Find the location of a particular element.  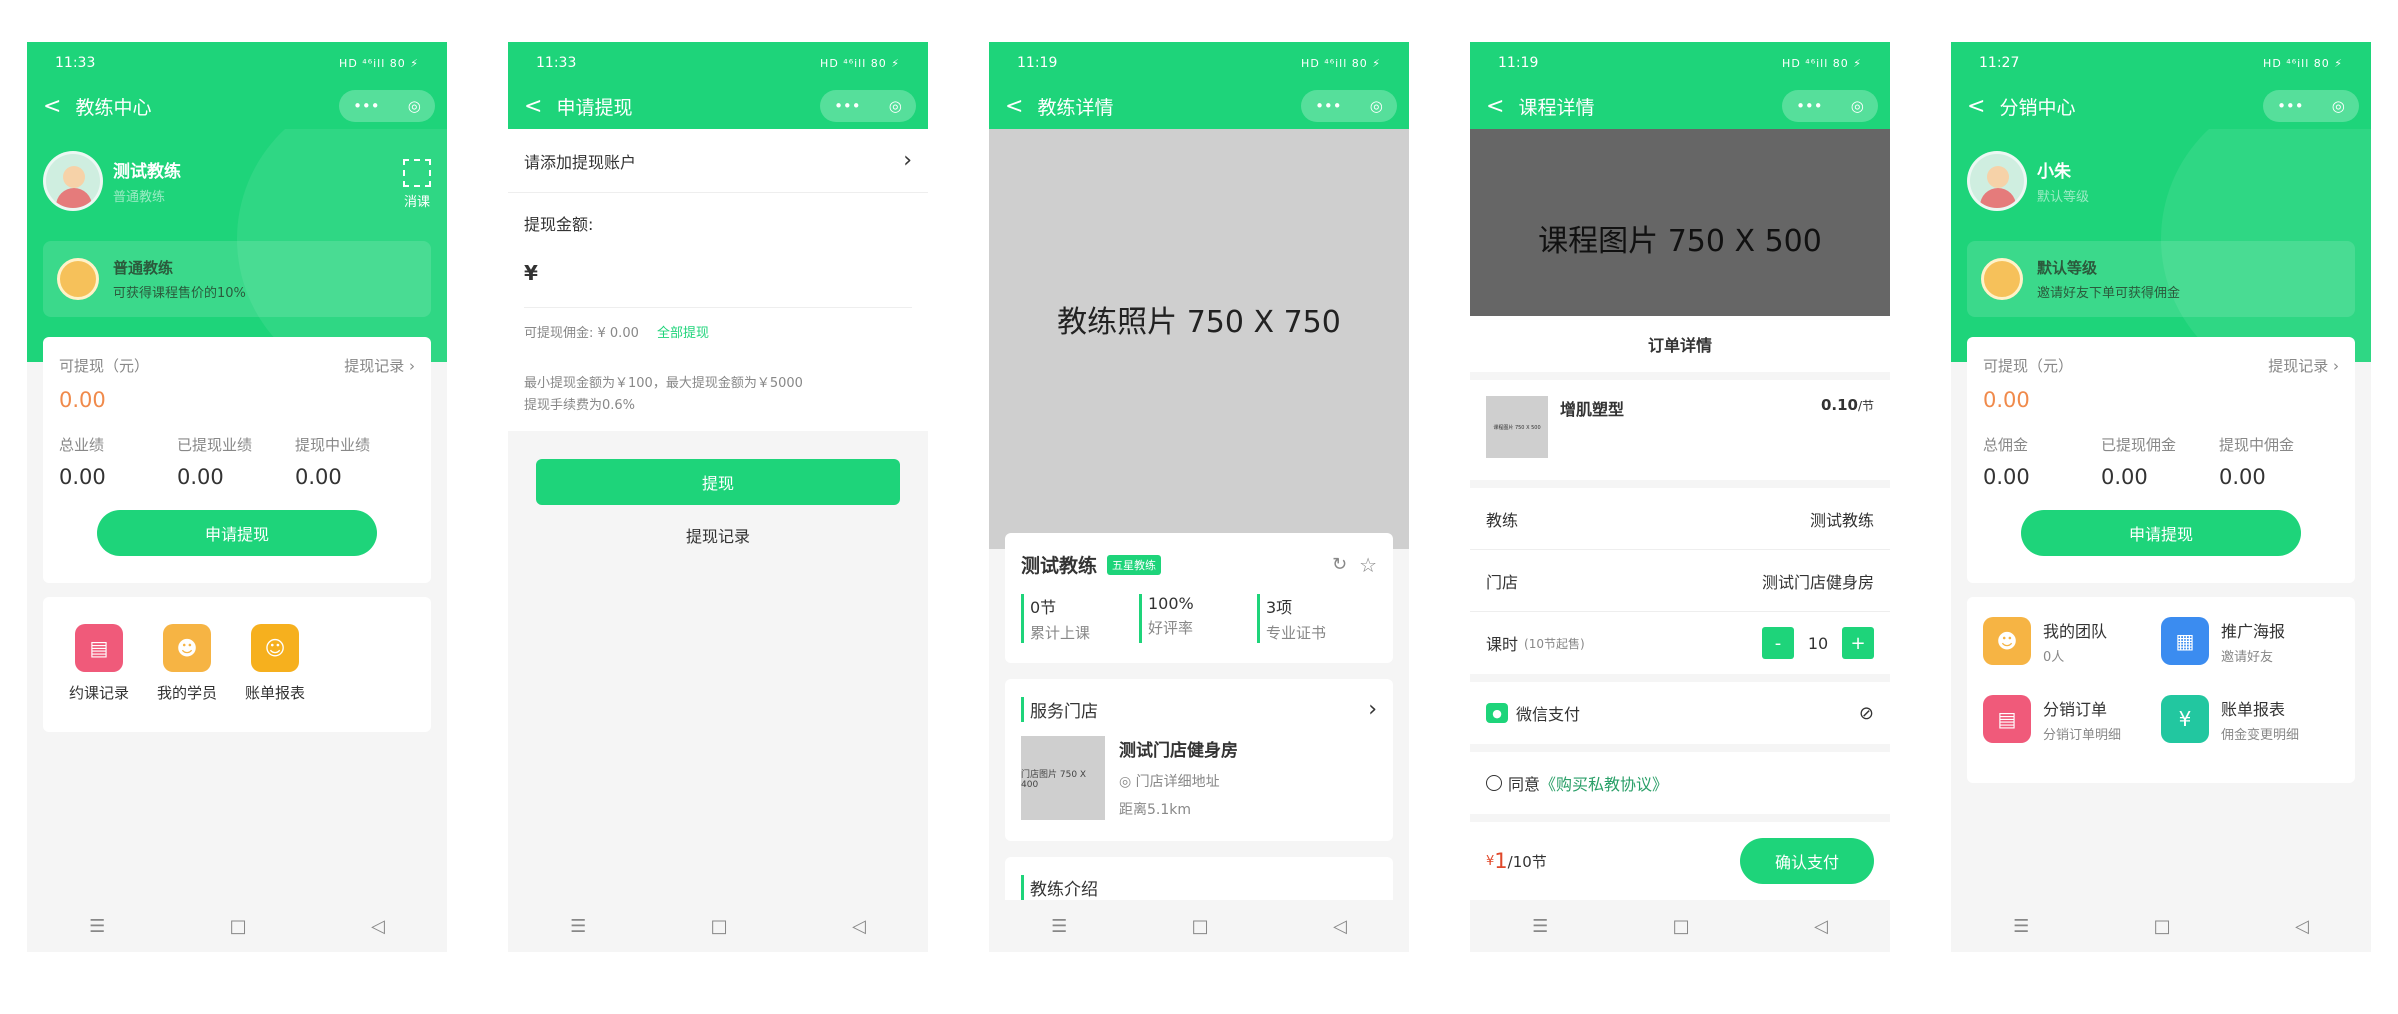

order-title: 订单详情 is located at coordinates (1680, 344).